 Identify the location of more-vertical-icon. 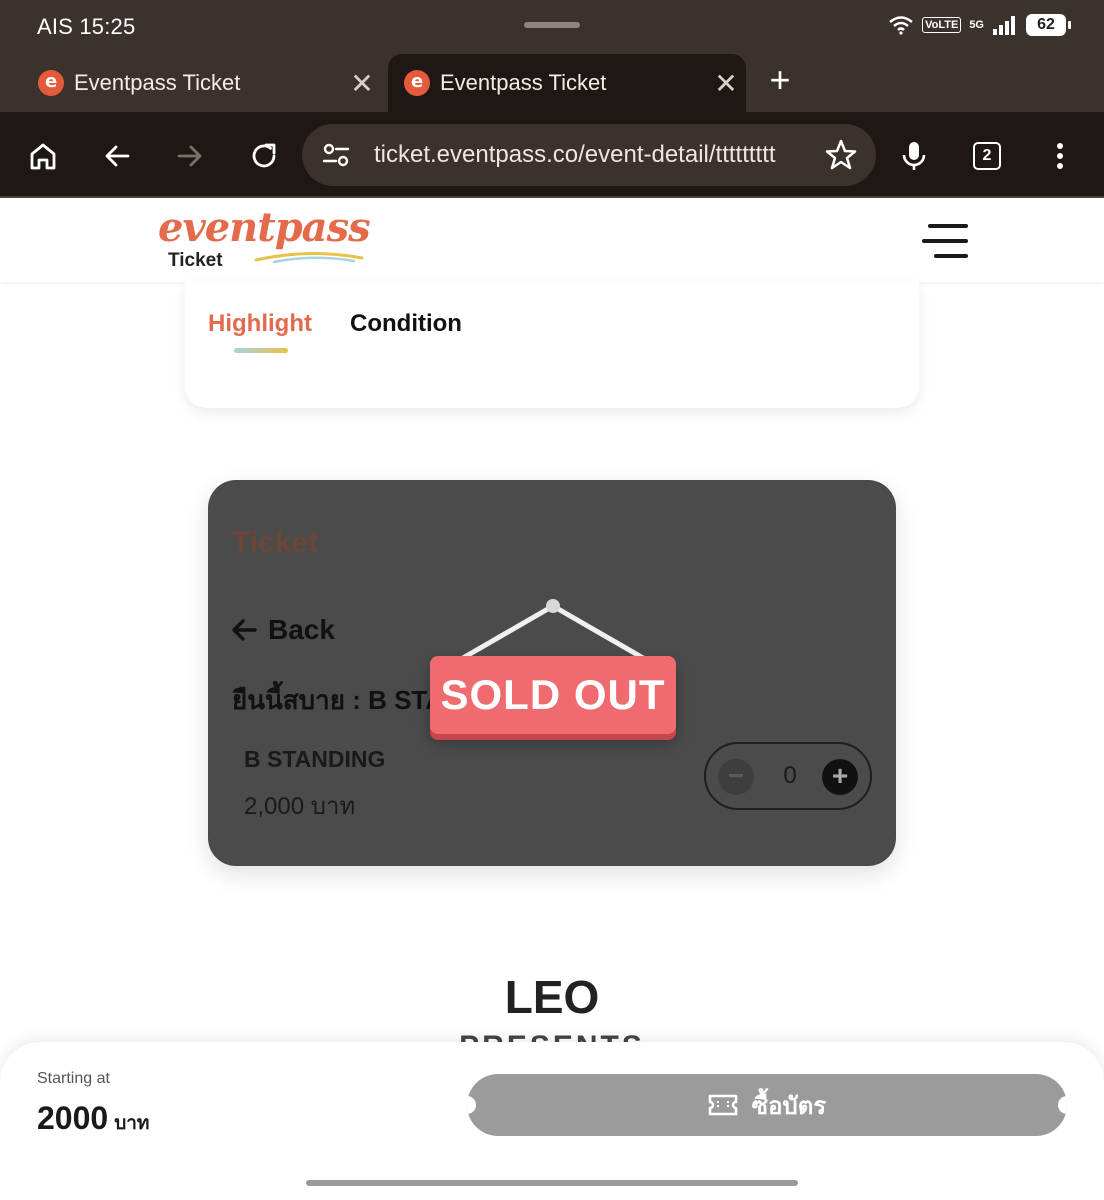
(1060, 156).